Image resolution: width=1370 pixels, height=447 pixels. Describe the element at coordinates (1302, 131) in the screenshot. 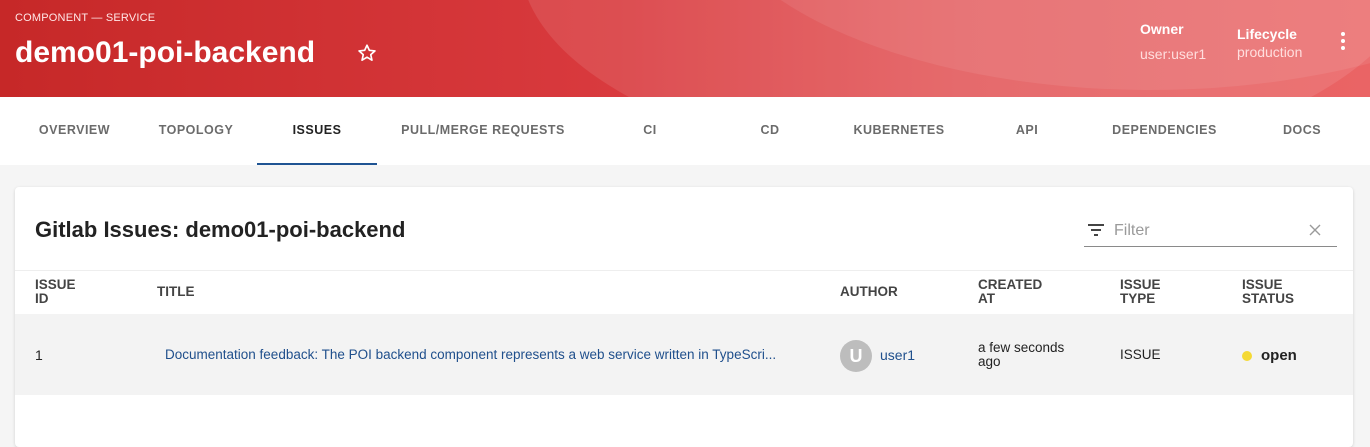

I see `tab-docs: DOCS` at that location.